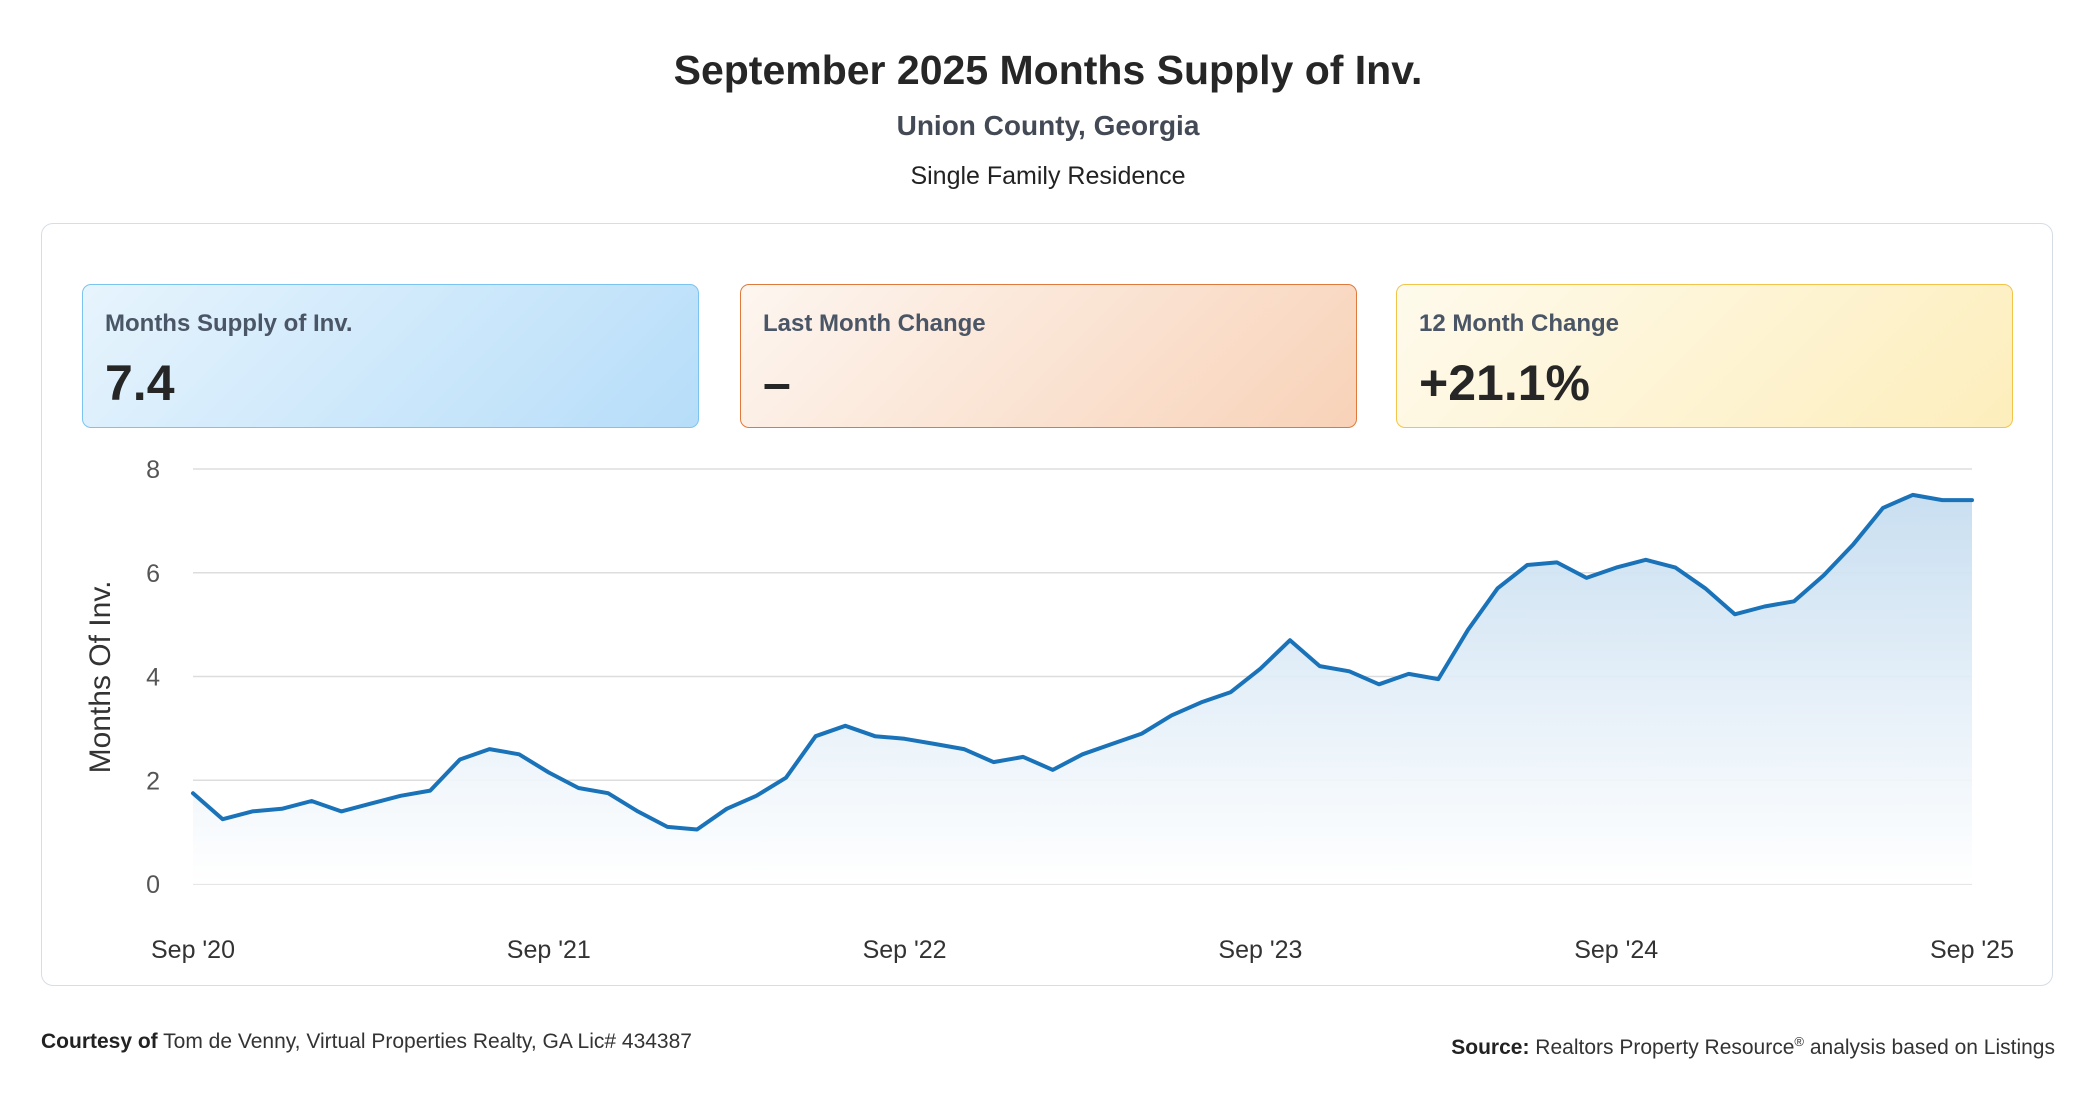 This screenshot has height=1100, width=2096. What do you see at coordinates (99, 1041) in the screenshot?
I see `courtesy-label: Courtesy of` at bounding box center [99, 1041].